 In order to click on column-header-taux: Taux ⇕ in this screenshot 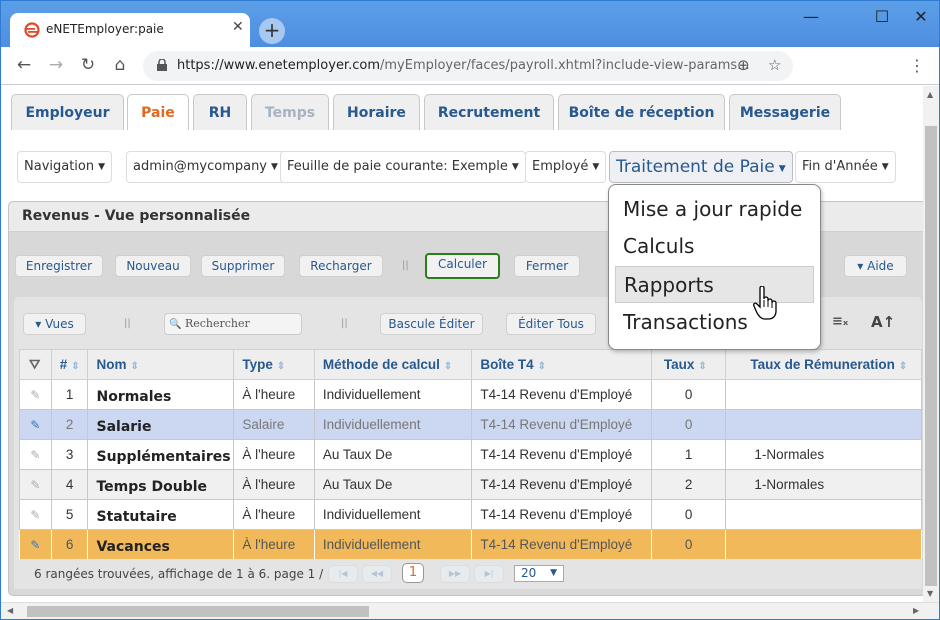, I will do `click(688, 364)`.